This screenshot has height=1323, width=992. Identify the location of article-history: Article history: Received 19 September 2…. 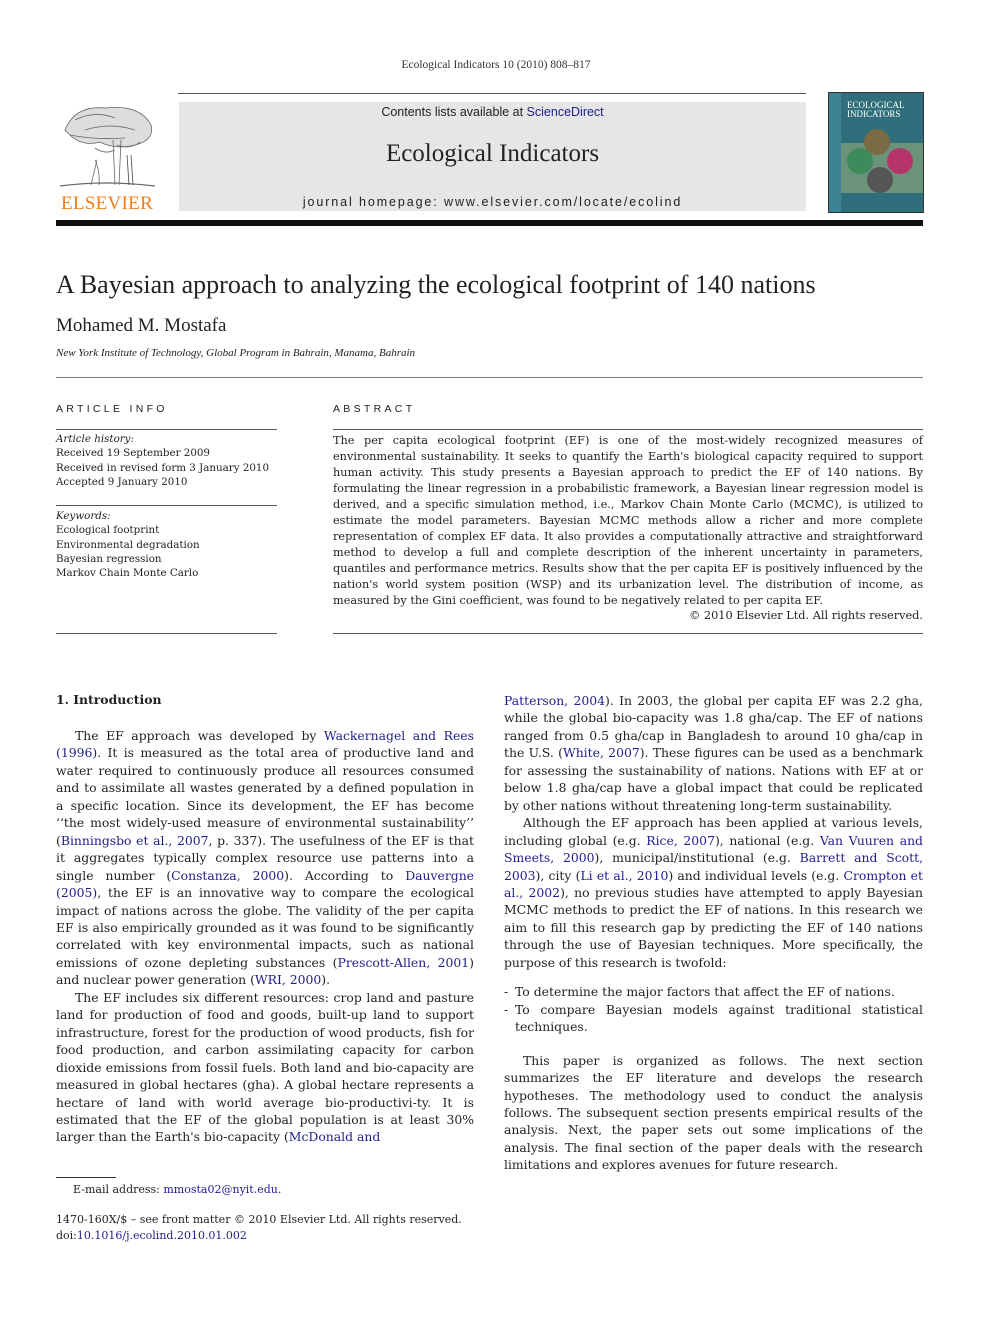
(166, 460).